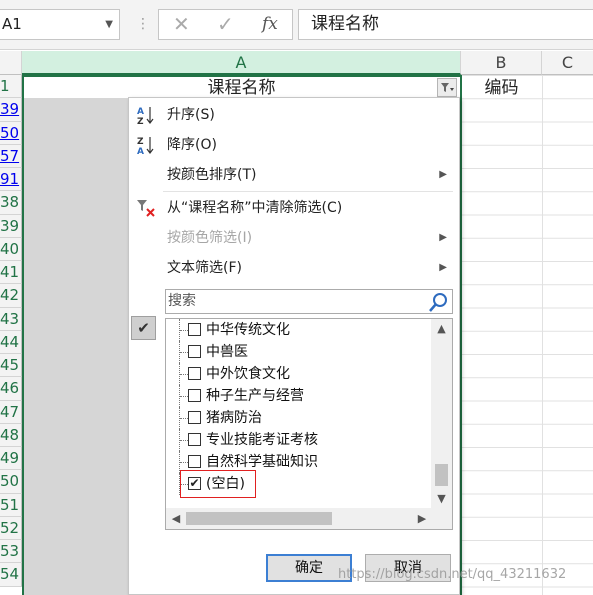 The width and height of the screenshot is (593, 595). Describe the element at coordinates (445, 24) in the screenshot. I see `formula-input: 课程名称` at that location.